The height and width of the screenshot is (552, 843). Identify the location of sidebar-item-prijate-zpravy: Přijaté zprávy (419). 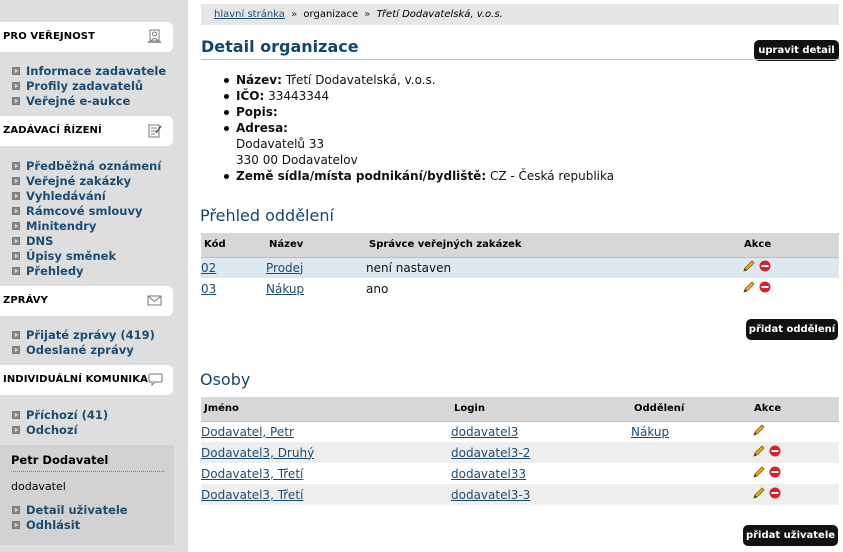
(83, 334).